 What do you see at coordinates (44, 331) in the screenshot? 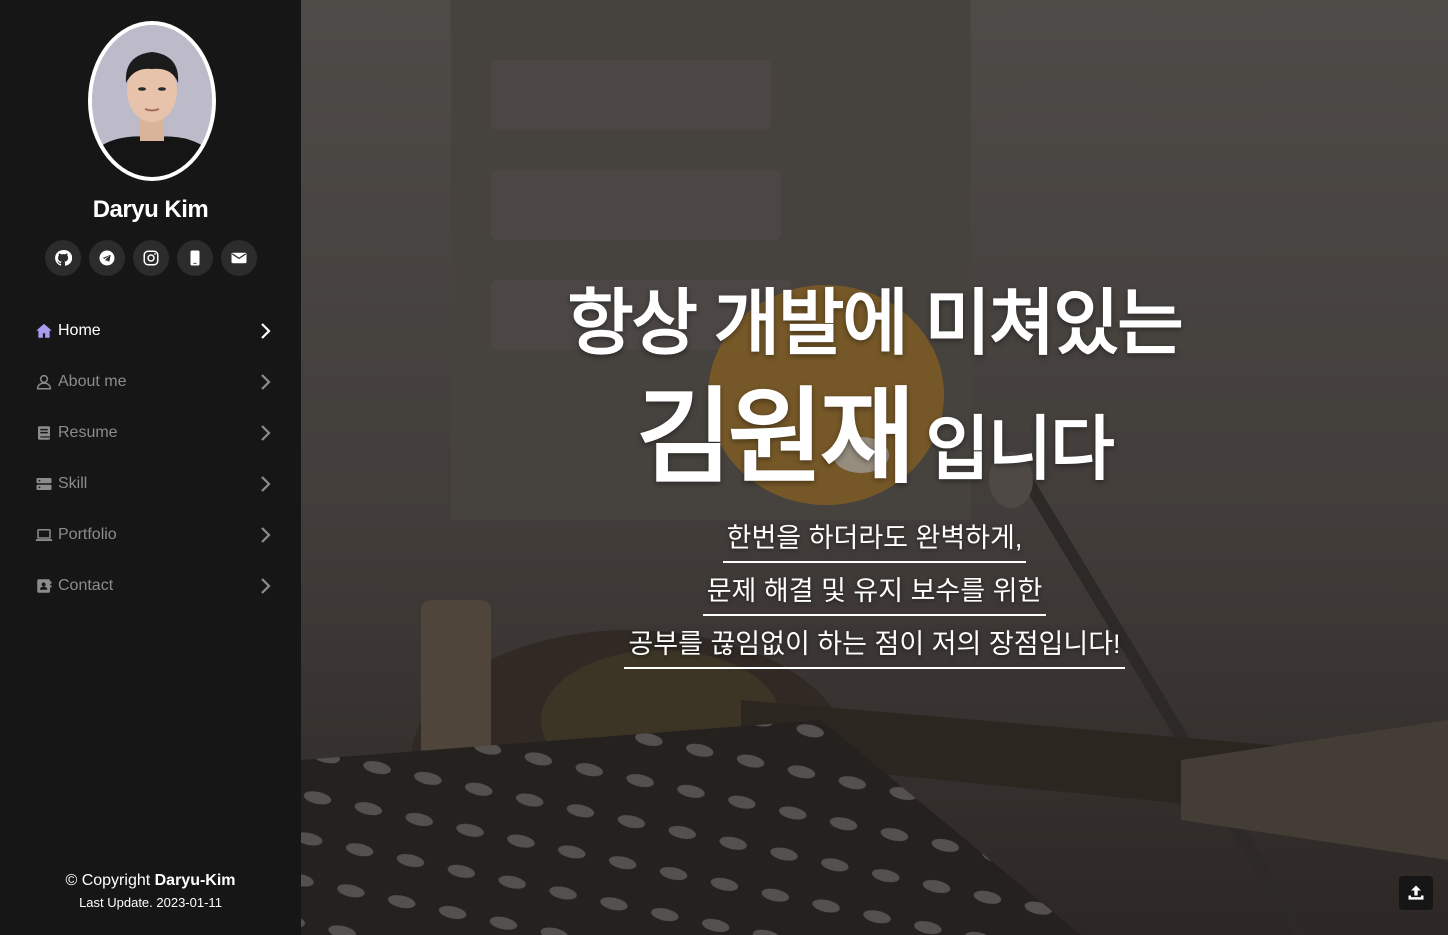
I see `home-icon` at bounding box center [44, 331].